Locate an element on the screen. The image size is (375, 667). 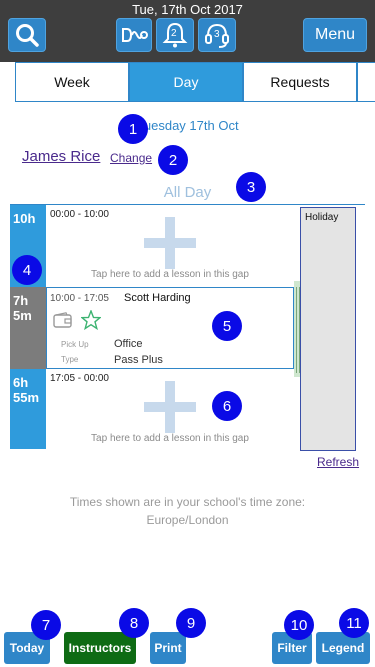
change-instructor-link: Change is located at coordinates (131, 158).